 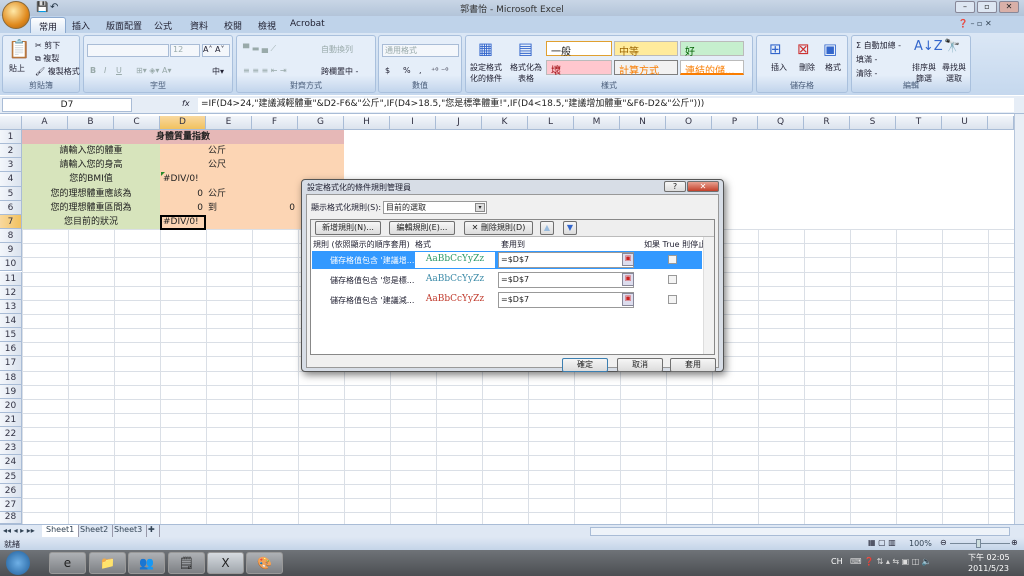 I want to click on row-header-7: 7, so click(x=11, y=222).